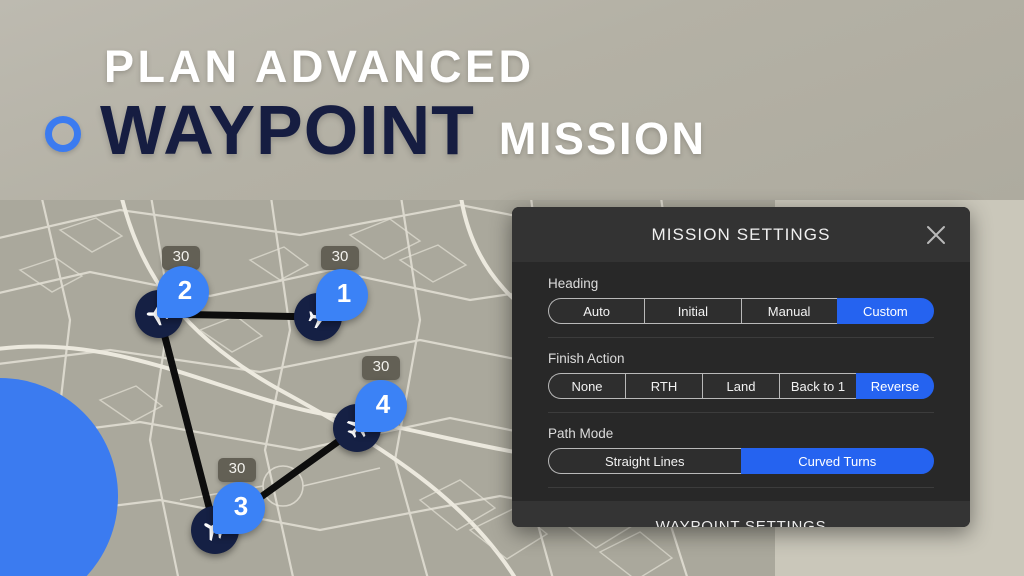 The width and height of the screenshot is (1024, 576). I want to click on waypoint-number-label: 1, so click(344, 293).